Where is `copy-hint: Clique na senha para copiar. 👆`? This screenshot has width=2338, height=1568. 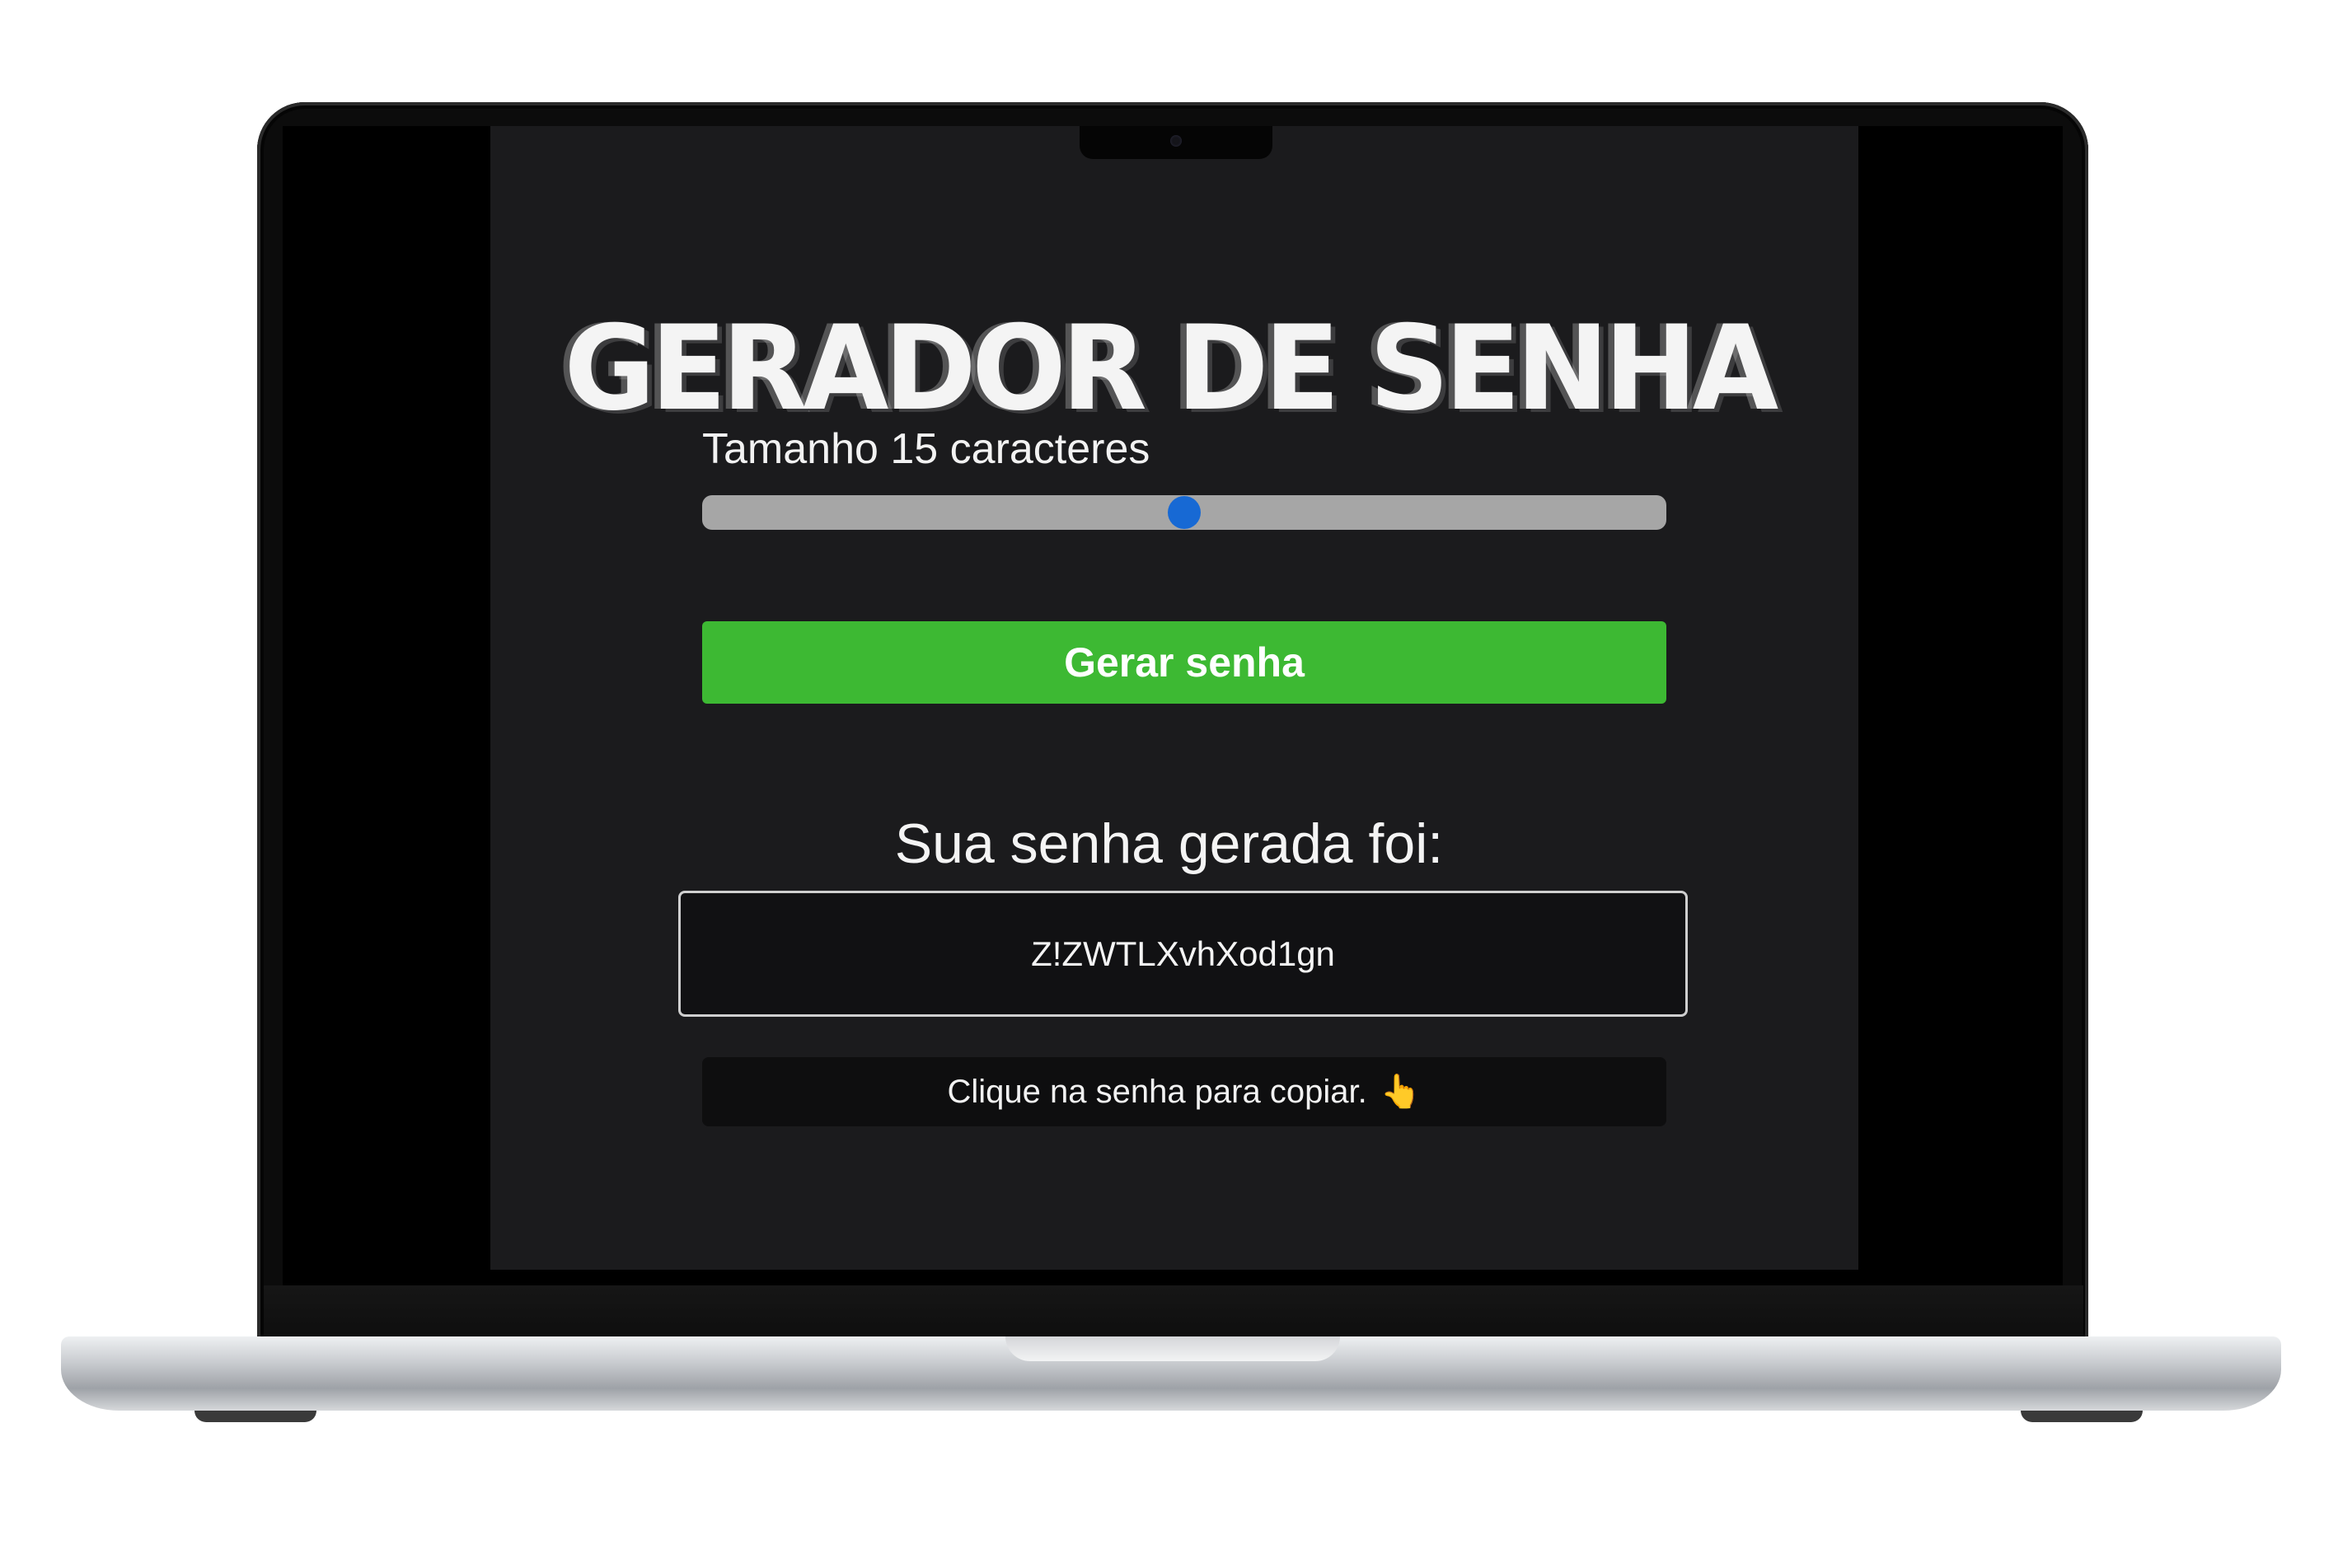
copy-hint: Clique na senha para copiar. 👆 is located at coordinates (1184, 1092).